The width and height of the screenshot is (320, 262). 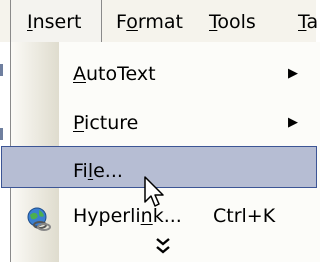 What do you see at coordinates (121, 22) in the screenshot?
I see `menu-format-pre: F` at bounding box center [121, 22].